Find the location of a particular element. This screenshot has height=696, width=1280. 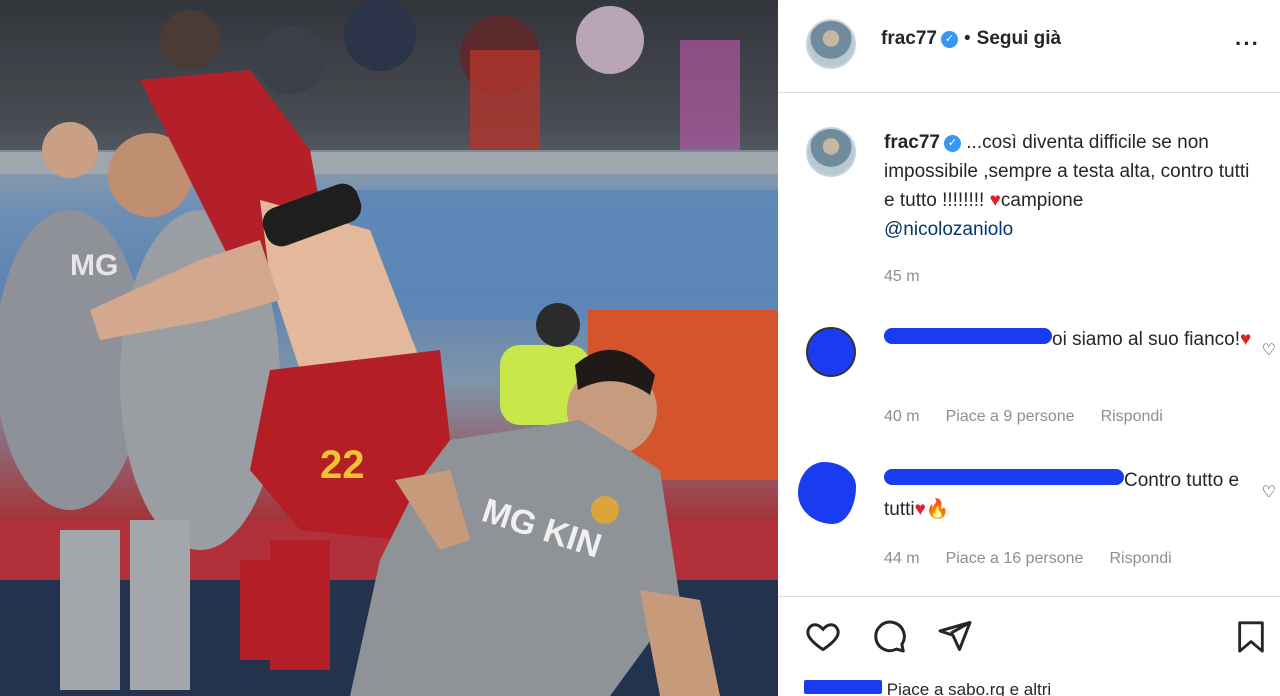

author-avatar is located at coordinates (831, 44).